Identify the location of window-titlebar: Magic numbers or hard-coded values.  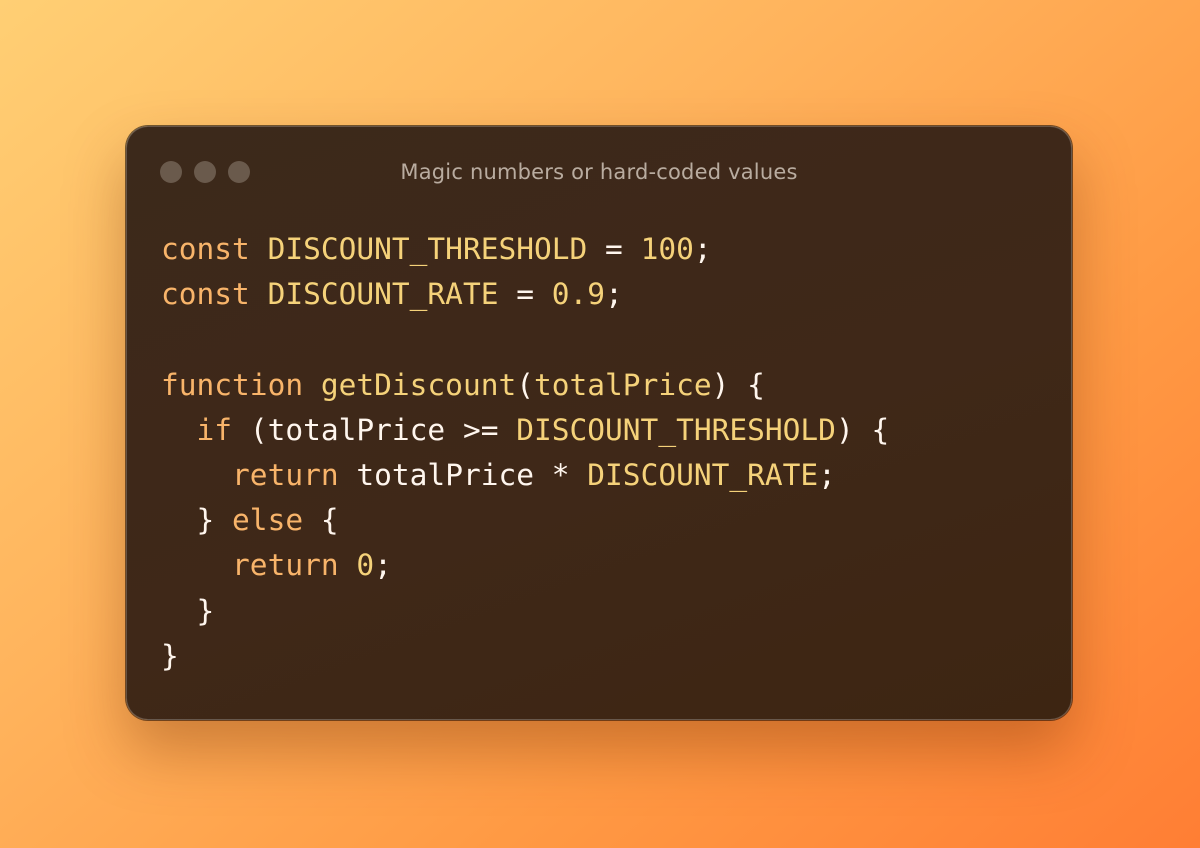
(599, 175).